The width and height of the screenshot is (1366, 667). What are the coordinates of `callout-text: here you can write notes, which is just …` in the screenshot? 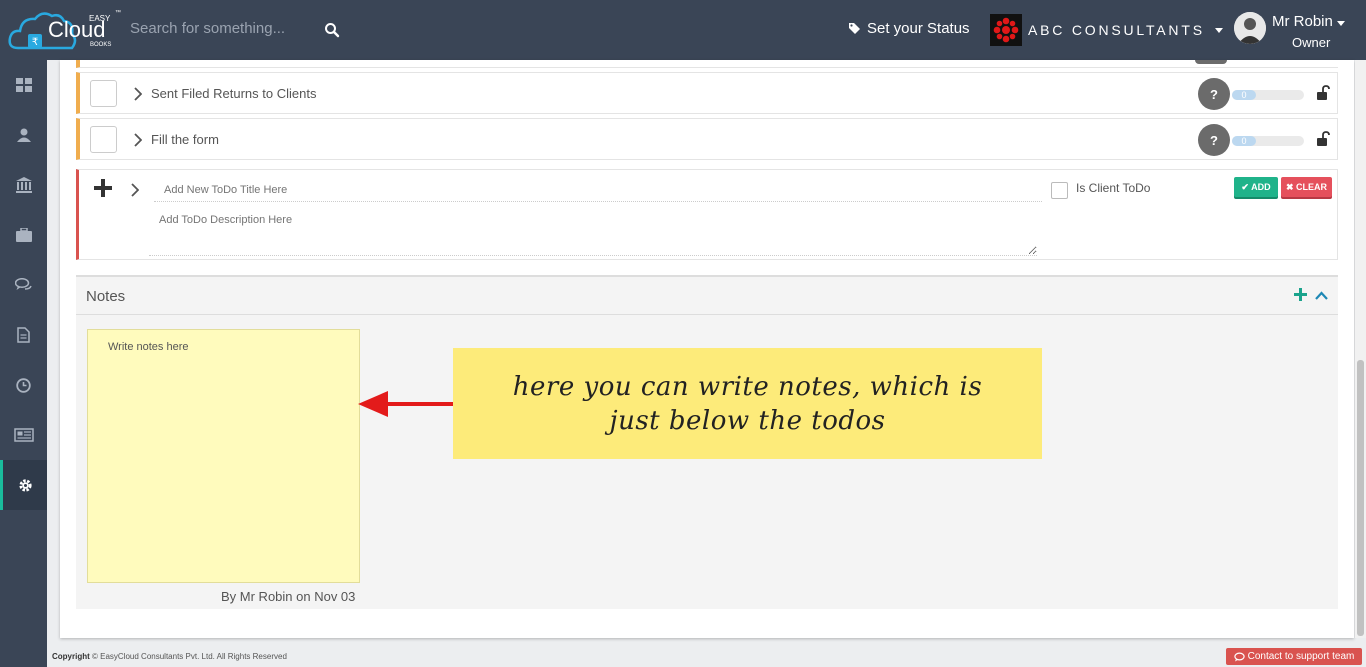 It's located at (747, 403).